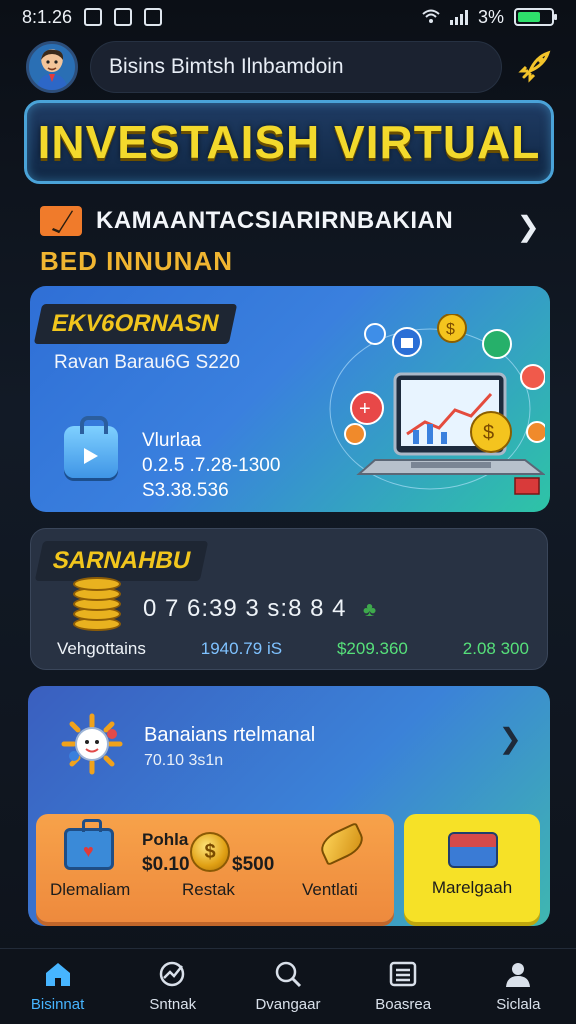  Describe the element at coordinates (372, 648) in the screenshot. I see `summary-stat-green: $209.360` at that location.